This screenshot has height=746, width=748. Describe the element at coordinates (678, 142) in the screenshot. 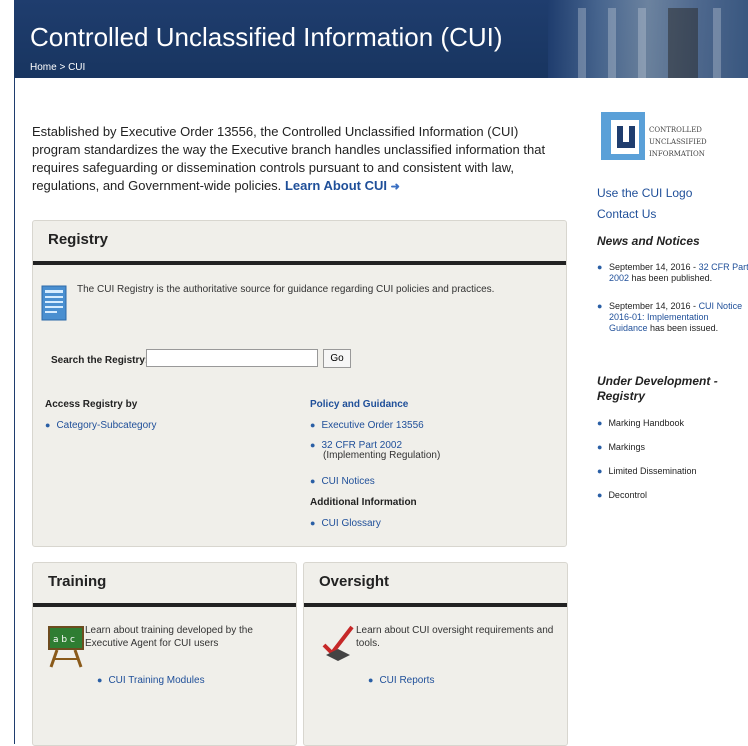

I see `logo-line-2: UNCLASSIFIED` at that location.